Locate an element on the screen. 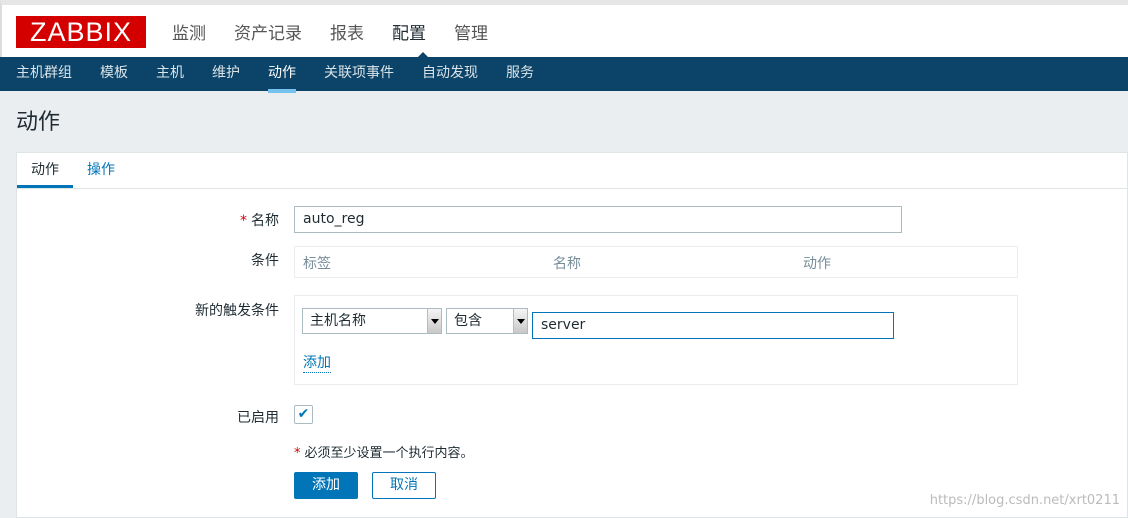 This screenshot has height=518, width=1128. subnav-actions: 动作 is located at coordinates (282, 75).